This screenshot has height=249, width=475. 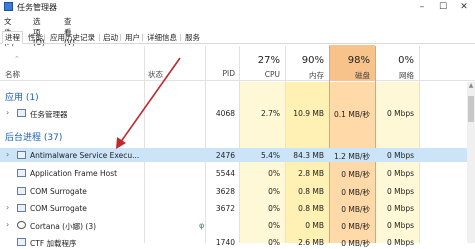 I want to click on disk-label: 磁盘, so click(x=362, y=75).